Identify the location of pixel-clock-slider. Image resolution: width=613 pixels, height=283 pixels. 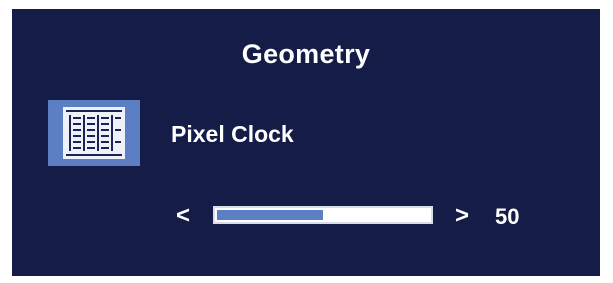
(323, 215).